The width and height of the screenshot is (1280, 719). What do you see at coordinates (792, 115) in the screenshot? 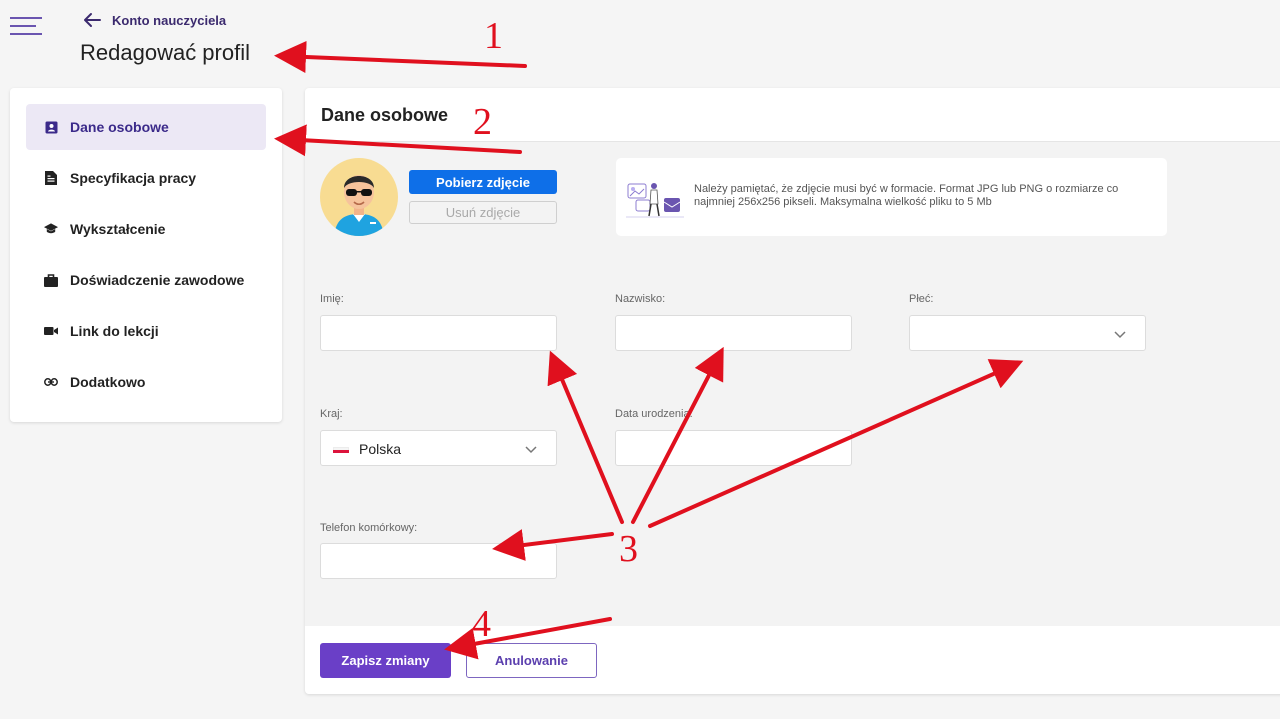
I see `panel-header: Dane osobowe` at bounding box center [792, 115].